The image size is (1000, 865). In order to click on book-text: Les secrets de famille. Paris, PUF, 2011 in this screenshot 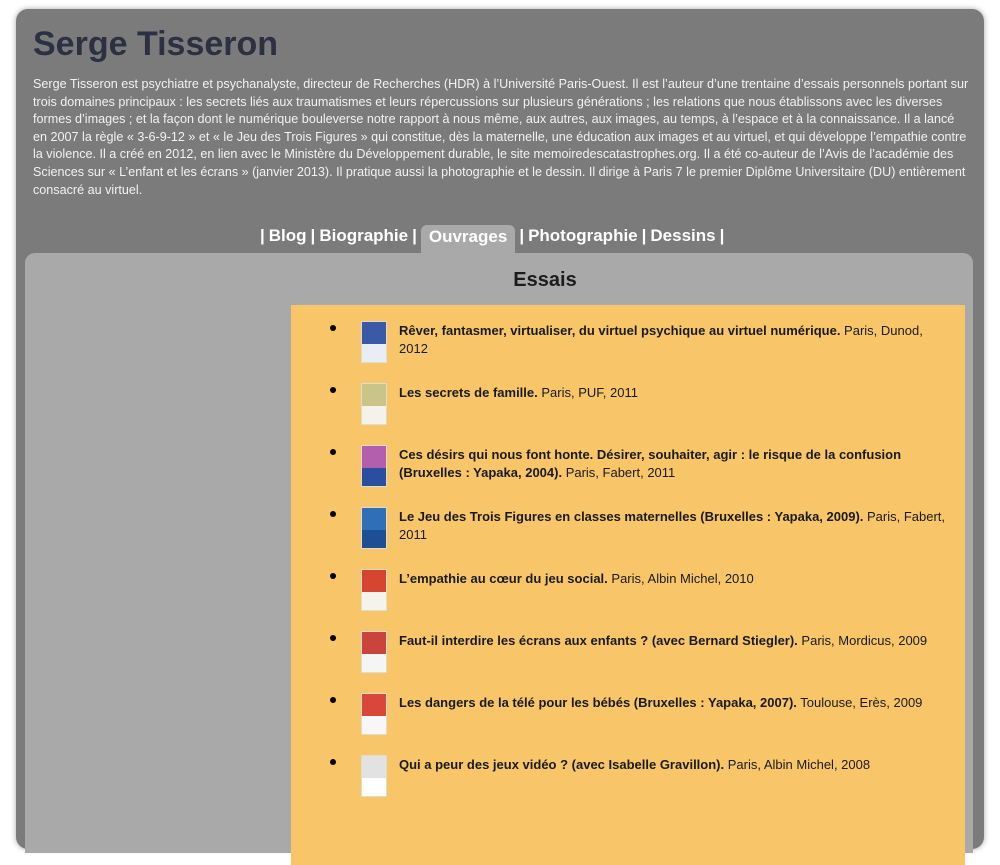, I will do `click(677, 393)`.